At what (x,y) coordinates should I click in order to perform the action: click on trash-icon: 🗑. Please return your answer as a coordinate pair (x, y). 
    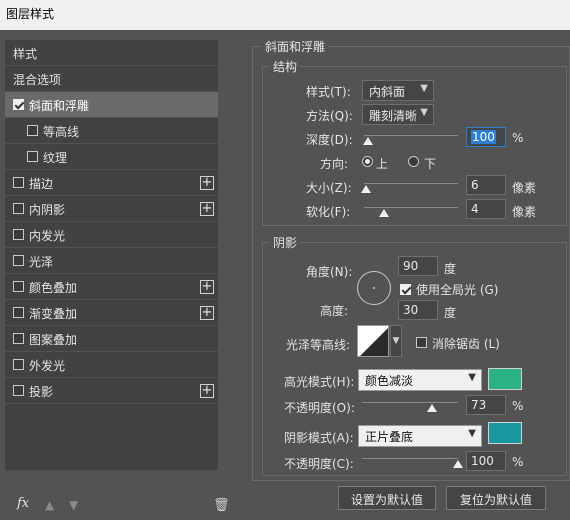
    Looking at the image, I should click on (221, 505).